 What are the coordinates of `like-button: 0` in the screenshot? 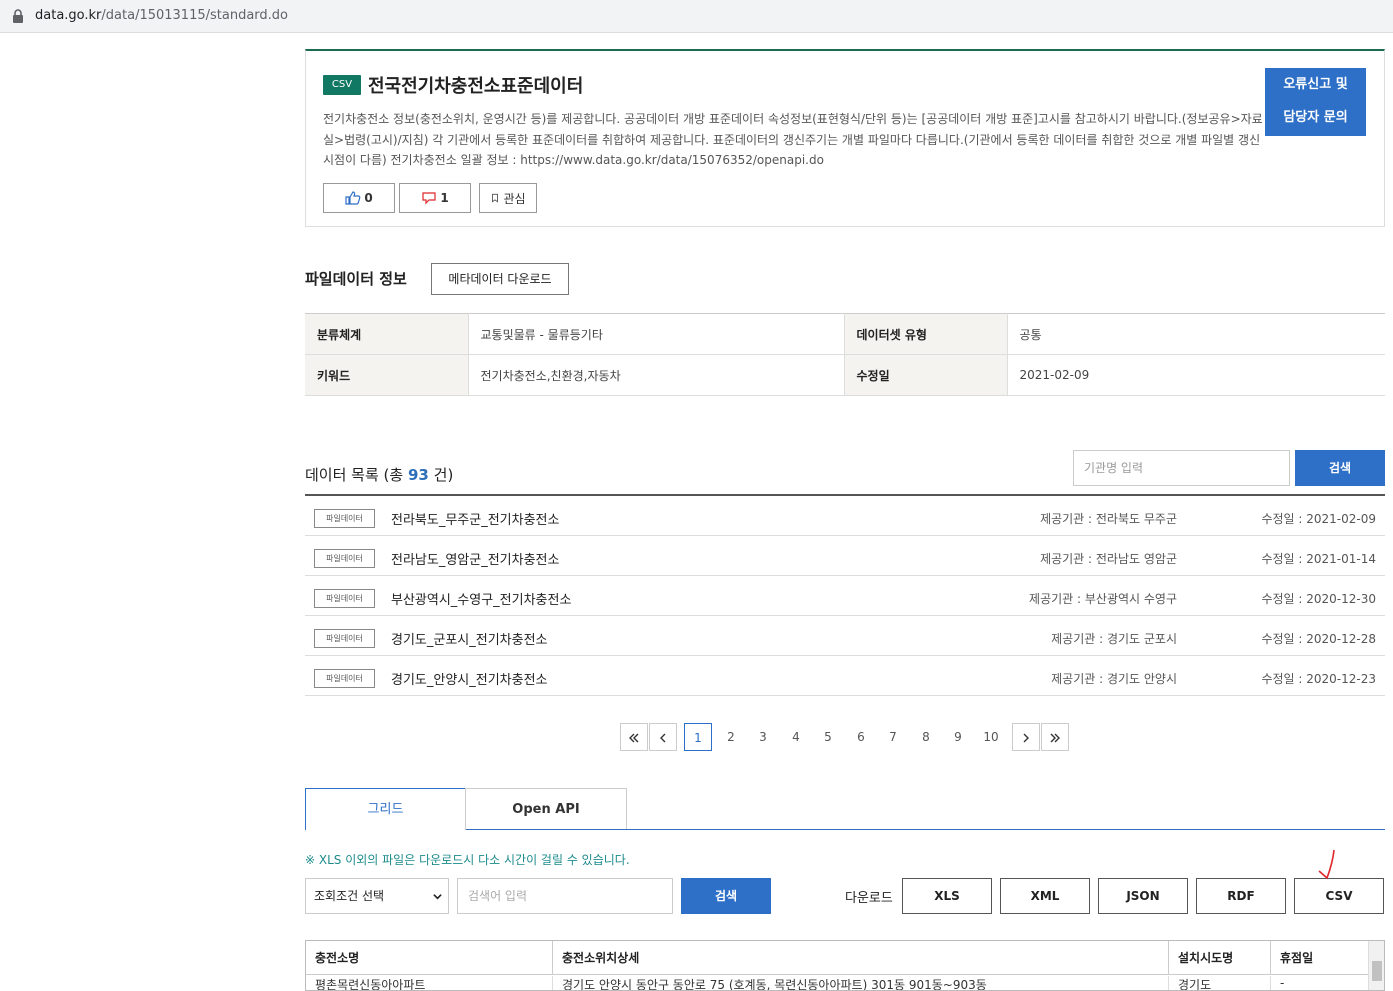 It's located at (359, 198).